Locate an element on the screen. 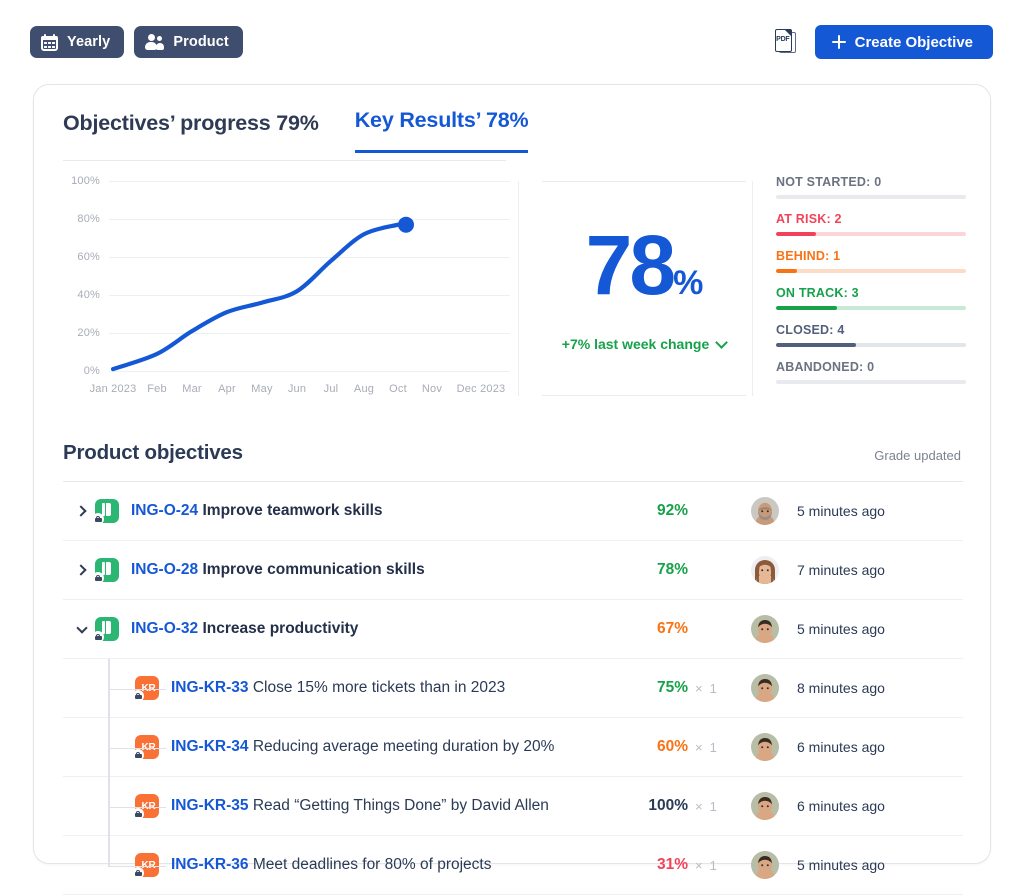 The width and height of the screenshot is (1024, 896). filter-period-label: Yearly is located at coordinates (89, 42).